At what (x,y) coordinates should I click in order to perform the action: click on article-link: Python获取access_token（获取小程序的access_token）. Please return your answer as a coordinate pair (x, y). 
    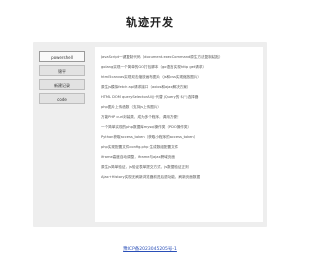
    Looking at the image, I should click on (179, 137).